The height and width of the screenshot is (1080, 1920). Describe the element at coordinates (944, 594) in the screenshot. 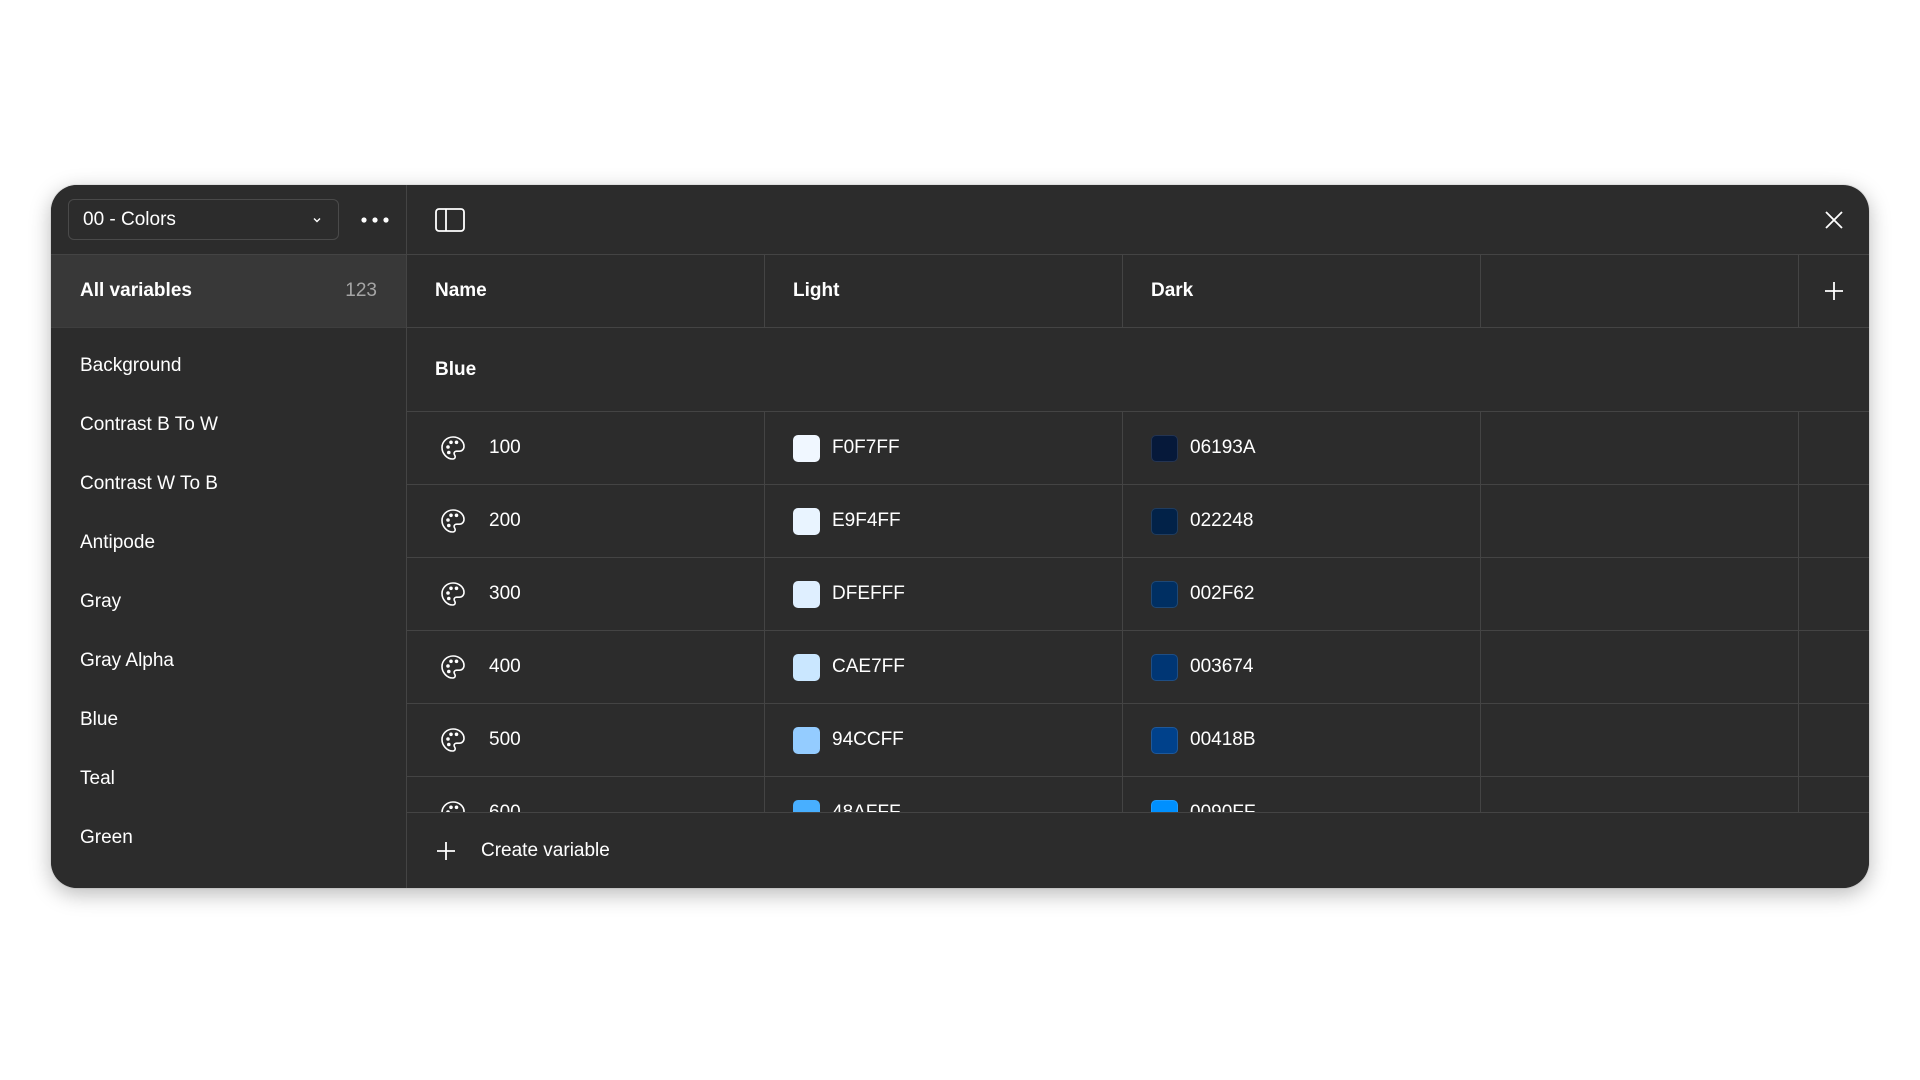

I see `light-value-cell: DFEFFF` at that location.